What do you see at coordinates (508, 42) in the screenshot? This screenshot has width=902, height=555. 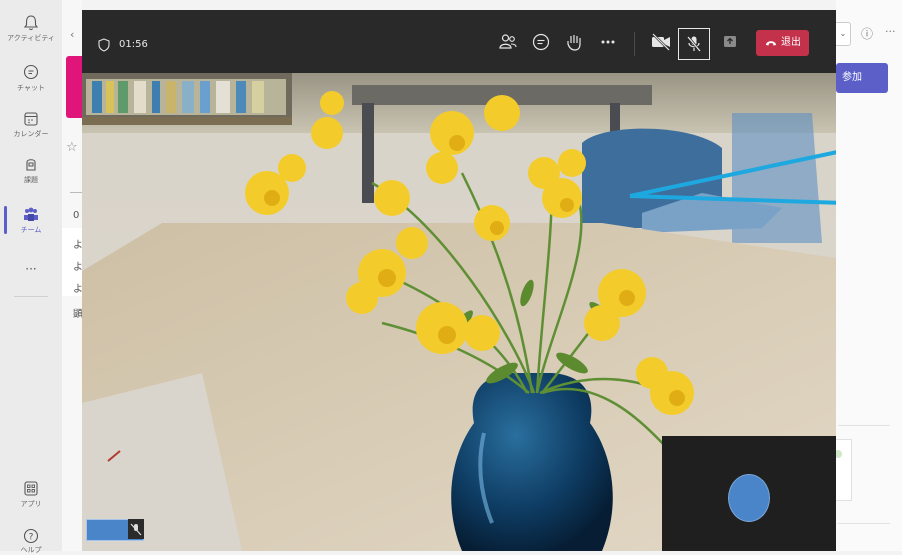 I see `participants-icon` at bounding box center [508, 42].